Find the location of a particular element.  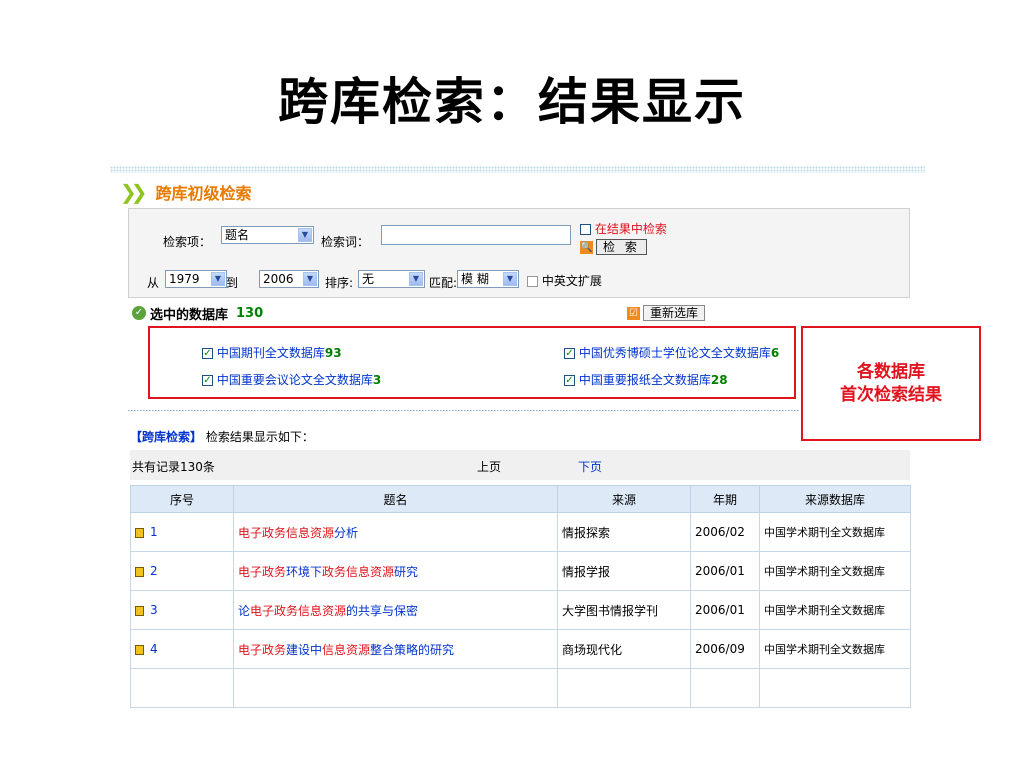

cn-en-expand-label: 中英文扩展 is located at coordinates (571, 281).